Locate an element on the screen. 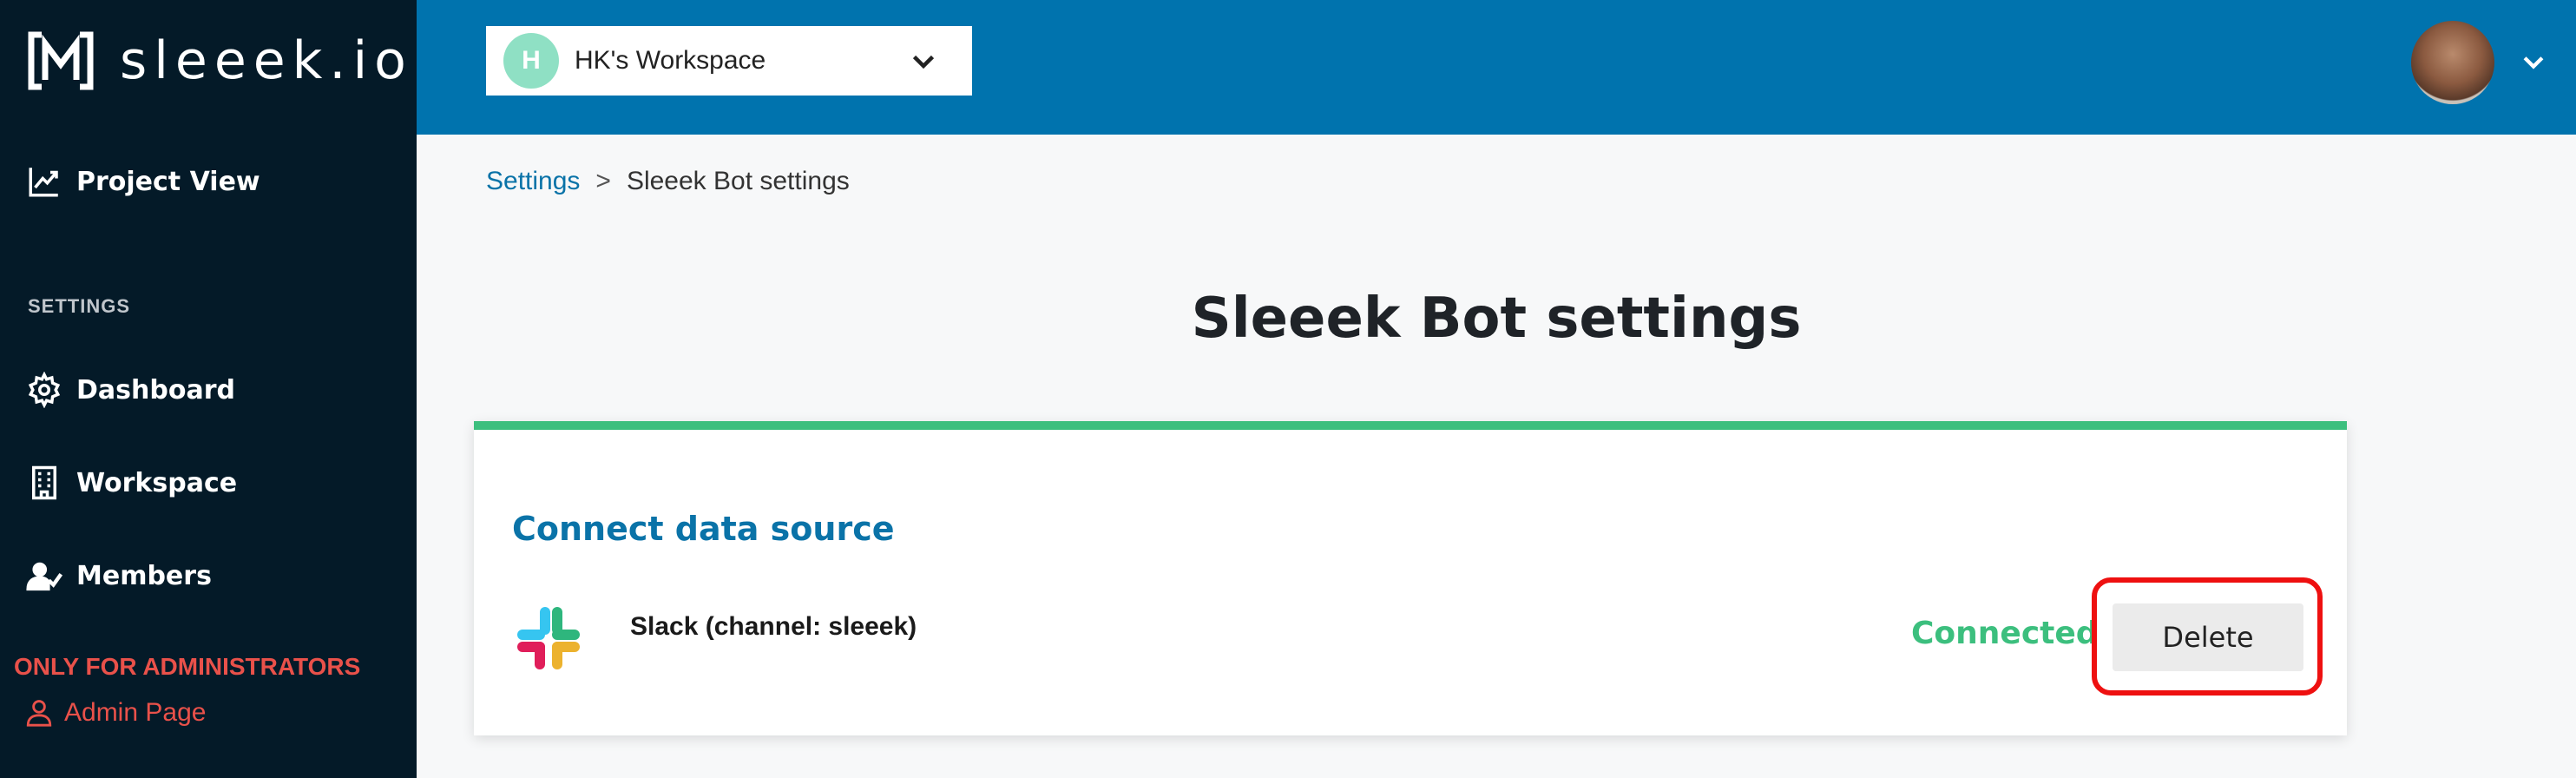 This screenshot has height=778, width=2576. top-bar: H HK's Workspace is located at coordinates (1496, 67).